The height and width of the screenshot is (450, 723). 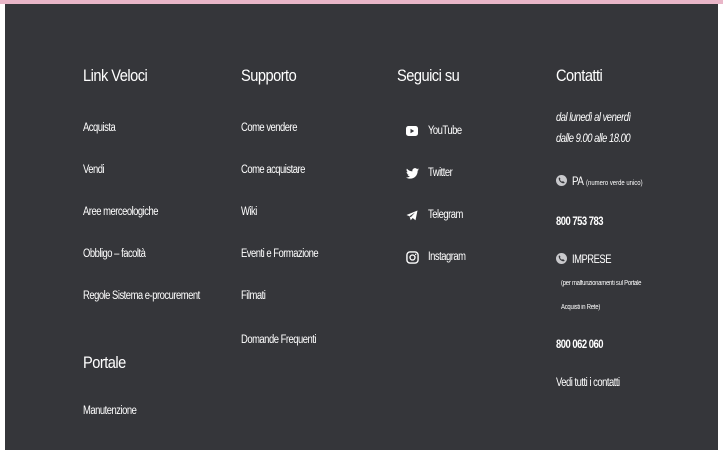 I want to click on imprese-label: IMPRESE, so click(x=592, y=260).